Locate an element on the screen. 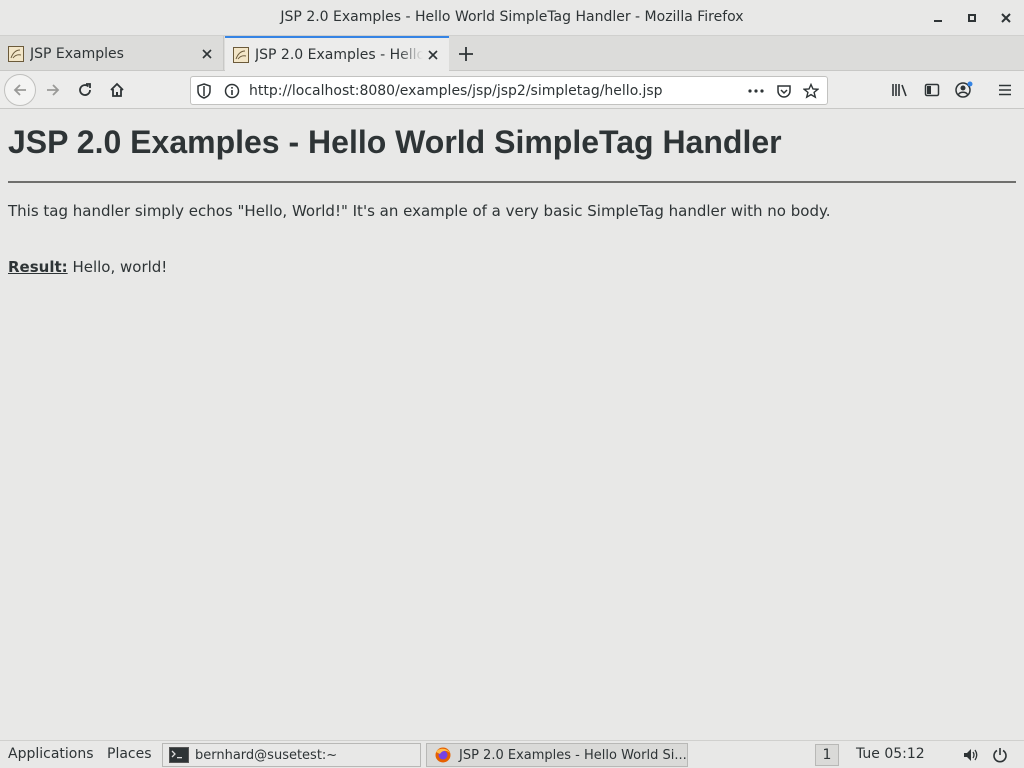  menu-button is located at coordinates (1005, 90).